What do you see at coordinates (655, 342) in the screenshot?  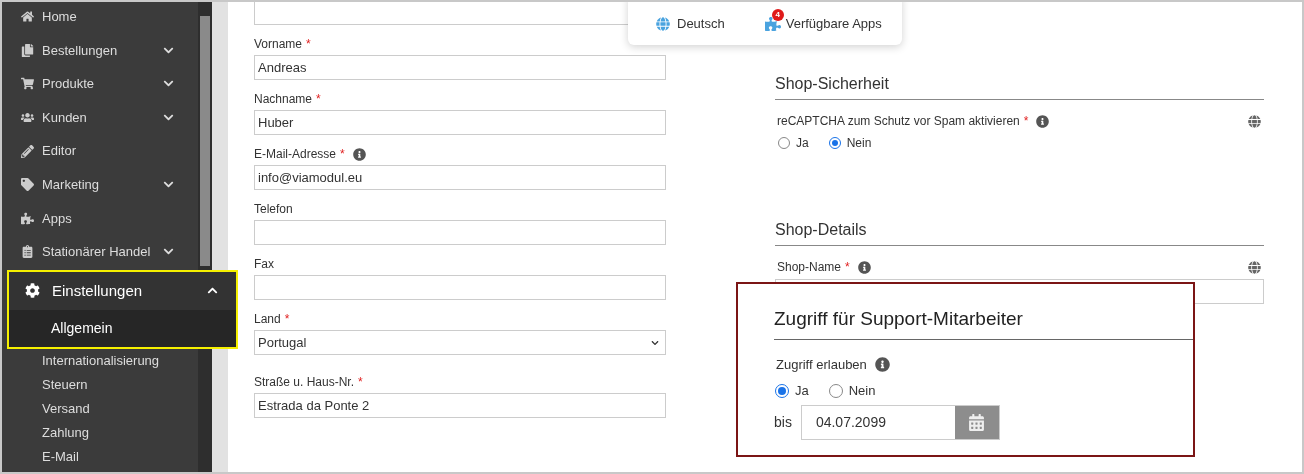 I see `chevron-down-icon` at bounding box center [655, 342].